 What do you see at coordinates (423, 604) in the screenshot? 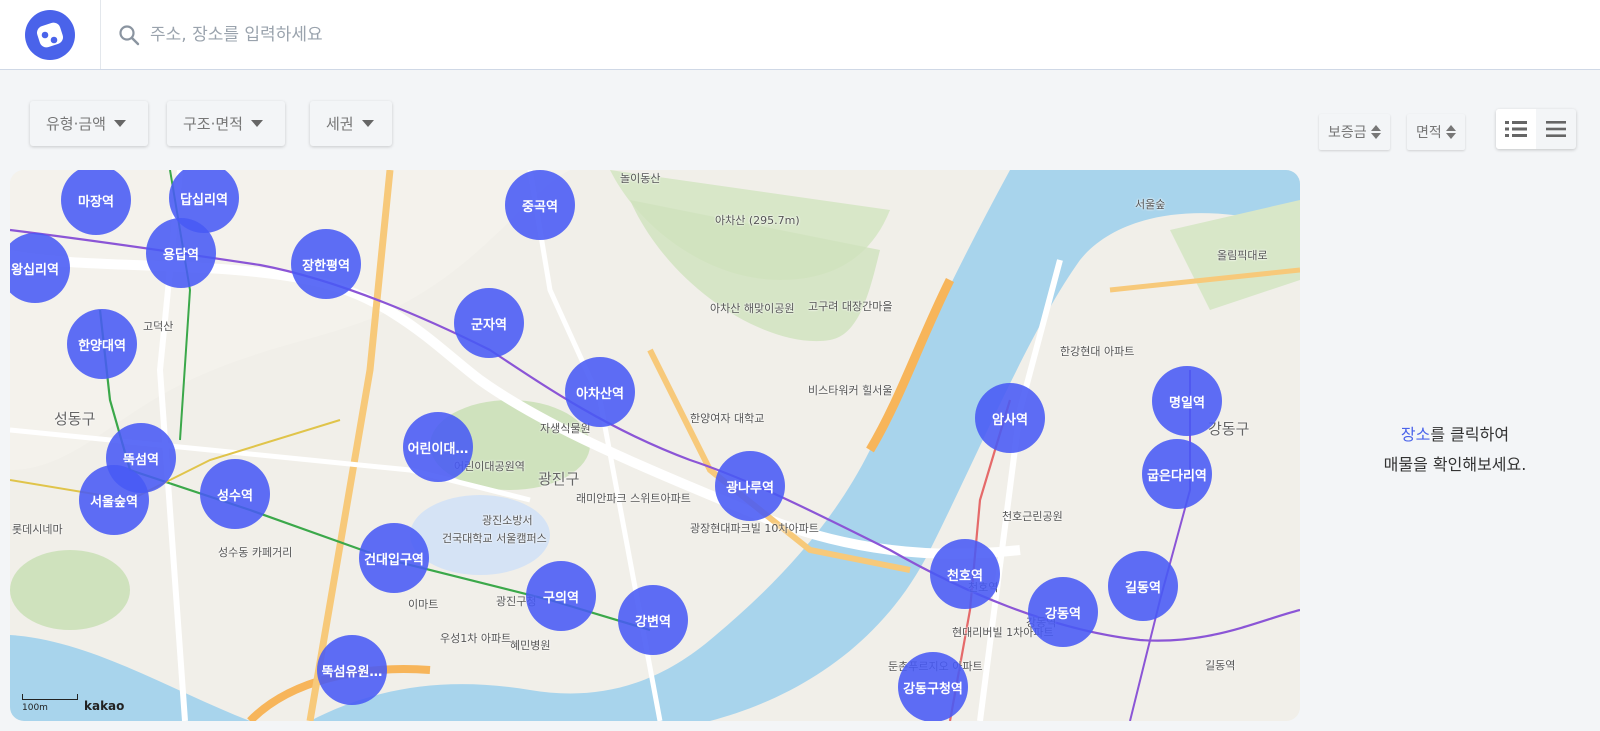
I see `map-place-label: 이마트` at bounding box center [423, 604].